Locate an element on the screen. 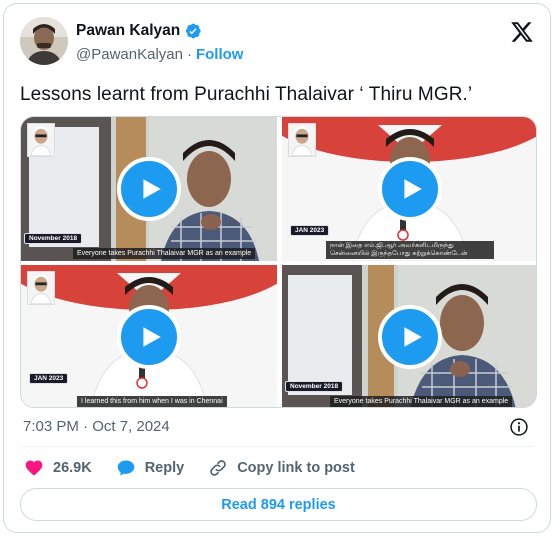 This screenshot has width=555, height=537. follow-button: Follow is located at coordinates (220, 54).